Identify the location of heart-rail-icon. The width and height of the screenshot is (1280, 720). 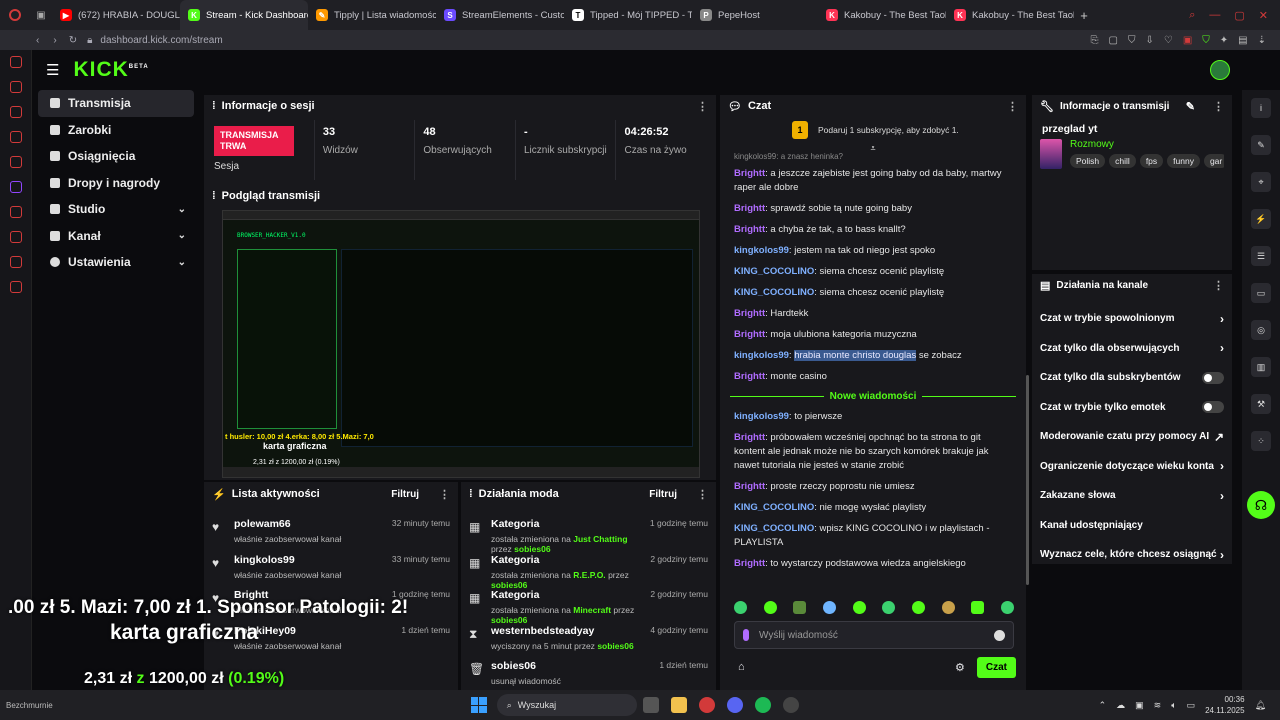
(15, 262).